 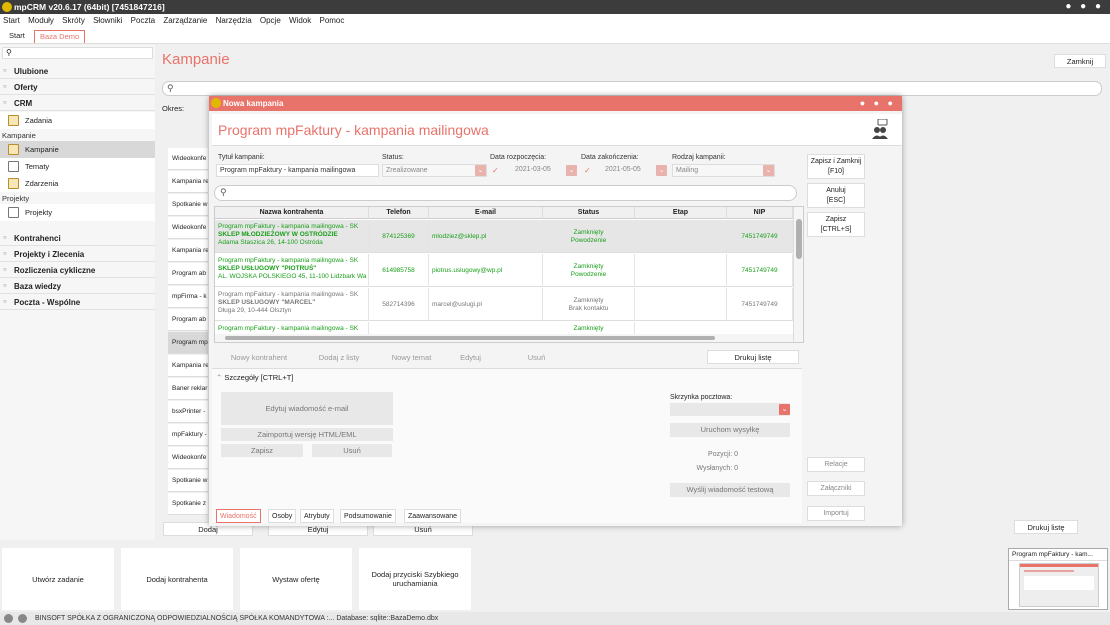 I want to click on column-header: Nazwa kontrahenta, so click(x=292, y=213).